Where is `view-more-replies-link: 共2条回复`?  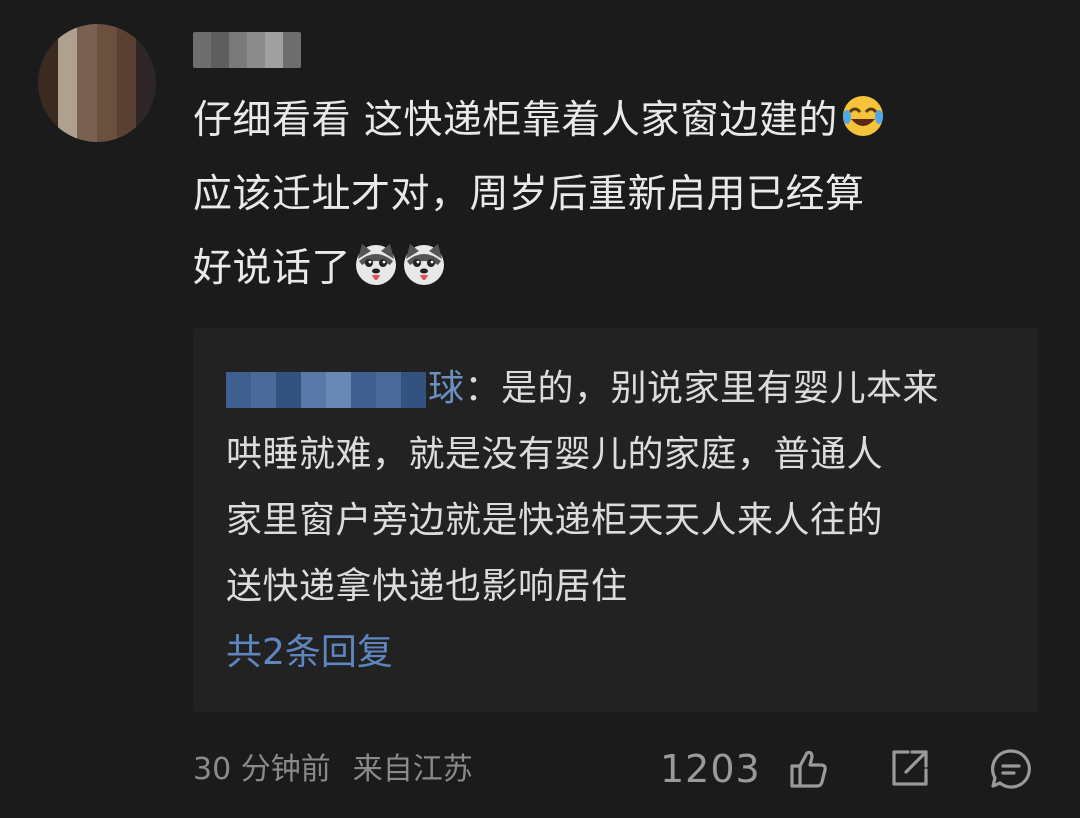 view-more-replies-link: 共2条回复 is located at coordinates (309, 653).